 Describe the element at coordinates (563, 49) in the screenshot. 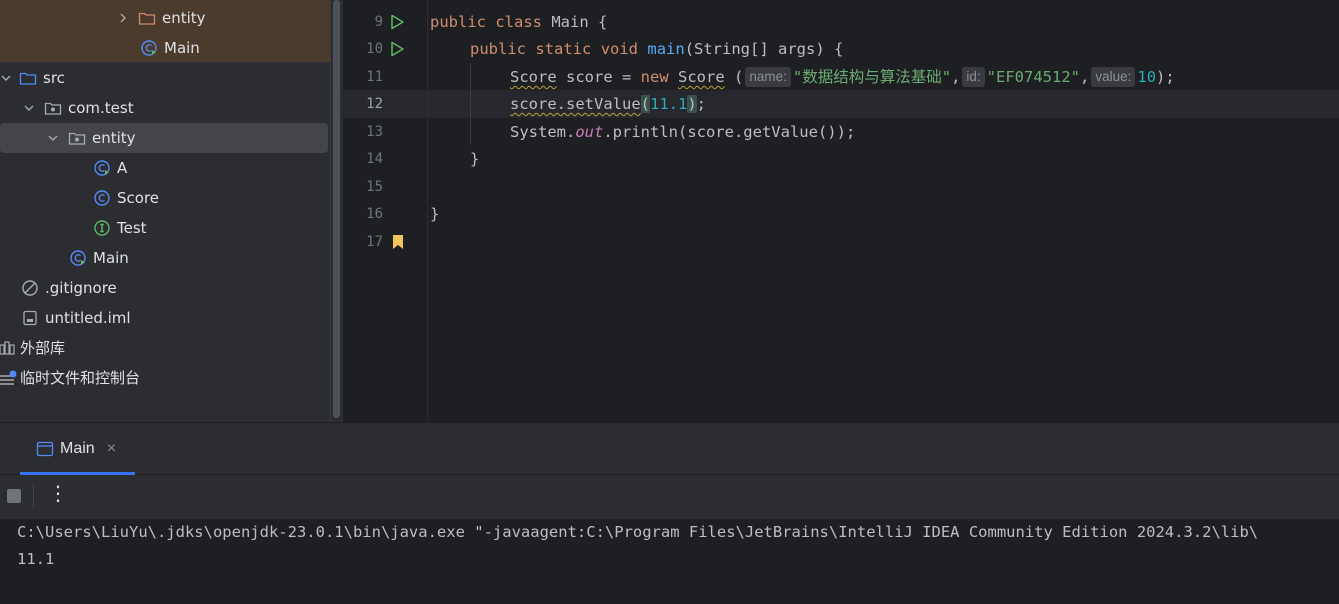

I see `keyword: static` at that location.